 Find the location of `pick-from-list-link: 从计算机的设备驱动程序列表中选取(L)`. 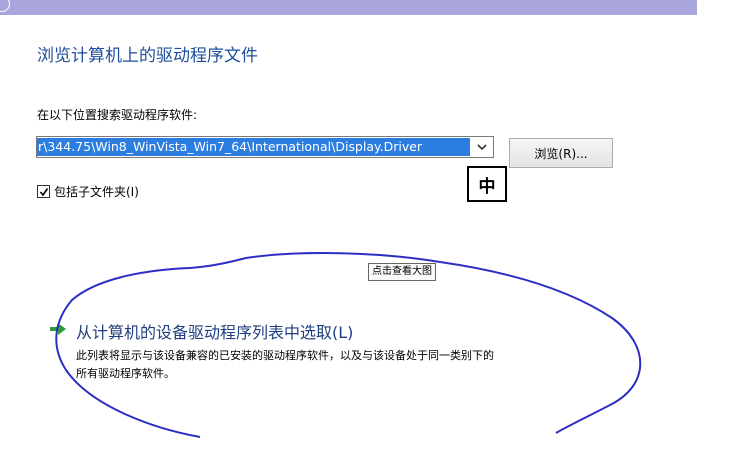

pick-from-list-link: 从计算机的设备驱动程序列表中选取(L) is located at coordinates (214, 331).